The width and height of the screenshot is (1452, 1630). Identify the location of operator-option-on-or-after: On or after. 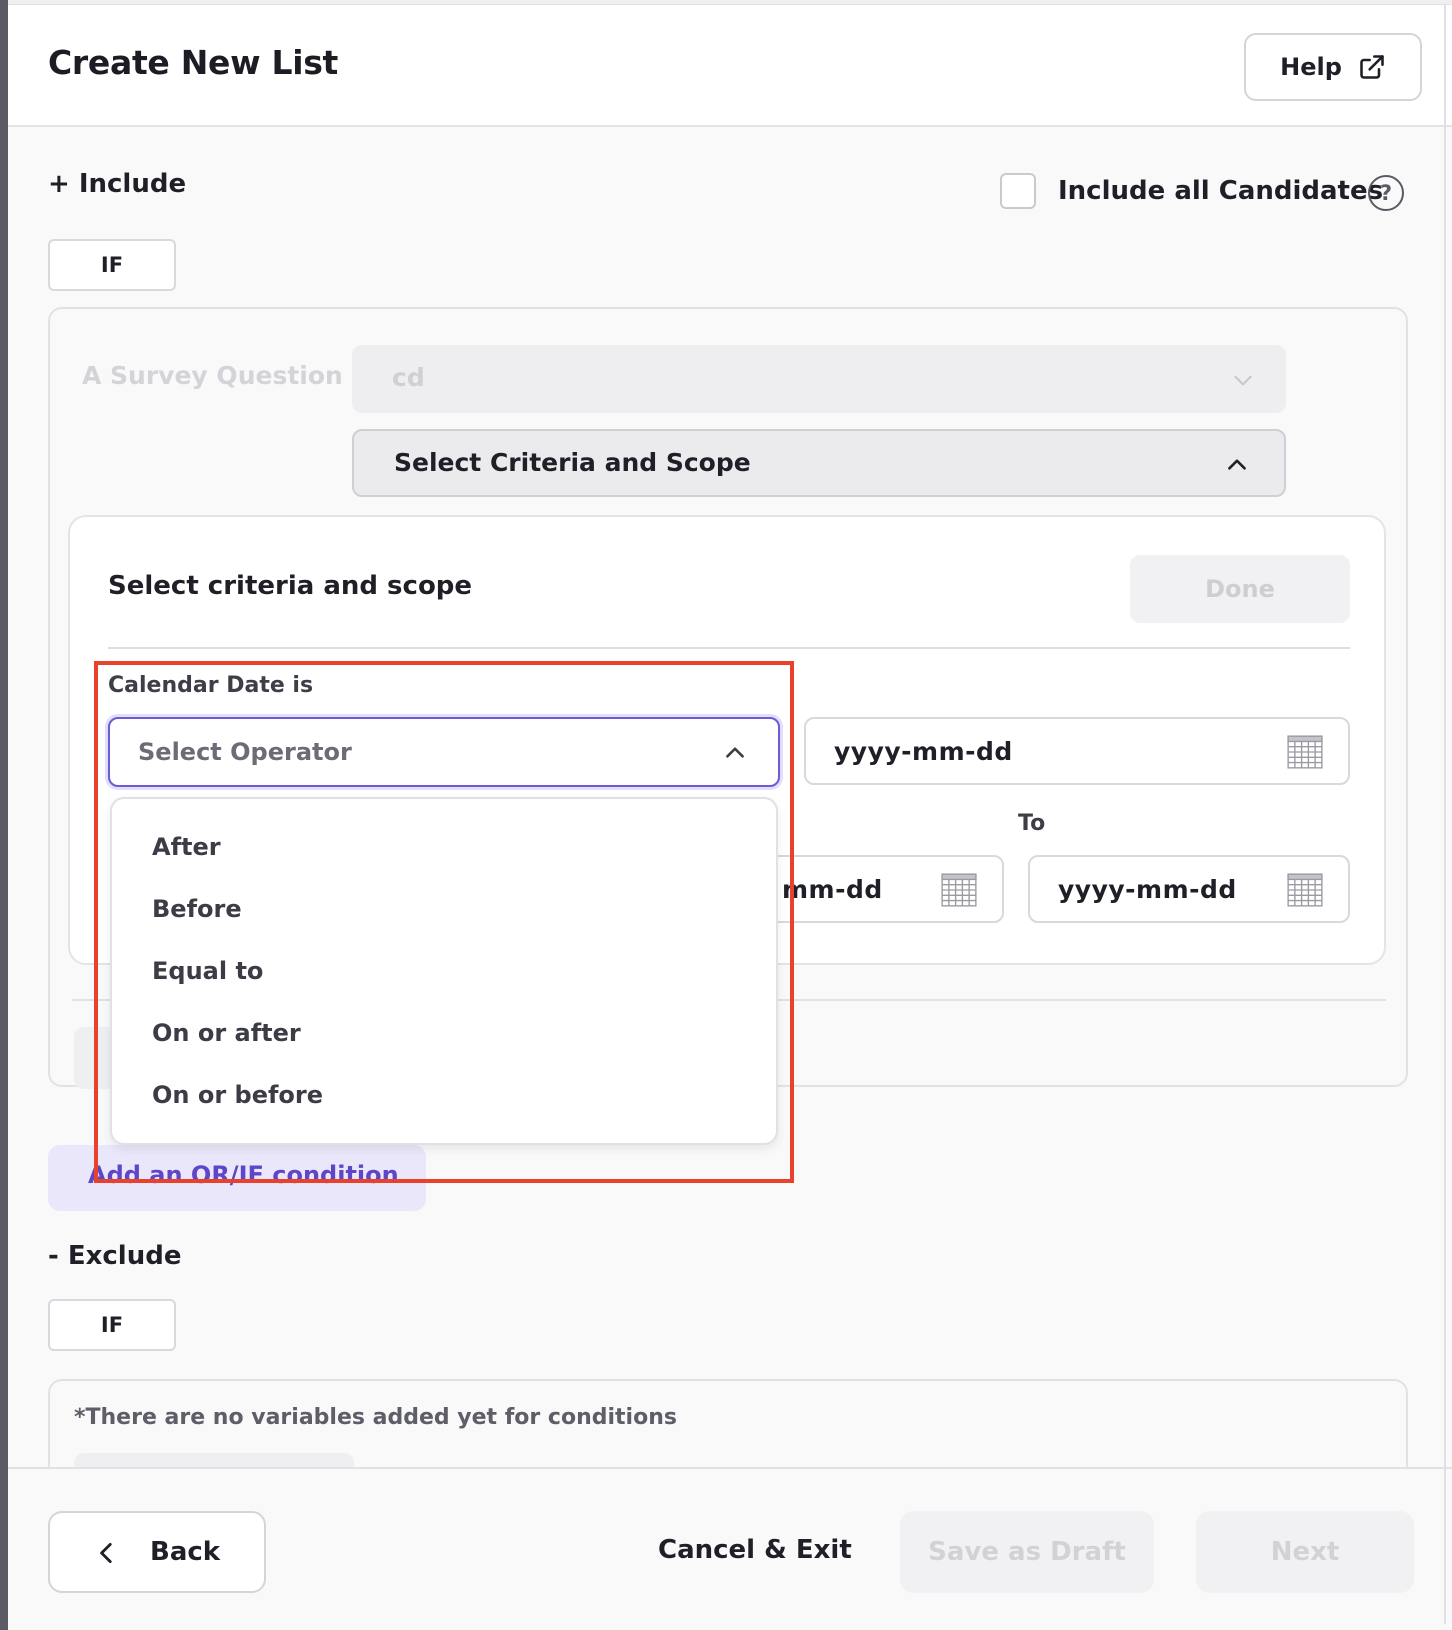
(226, 1033).